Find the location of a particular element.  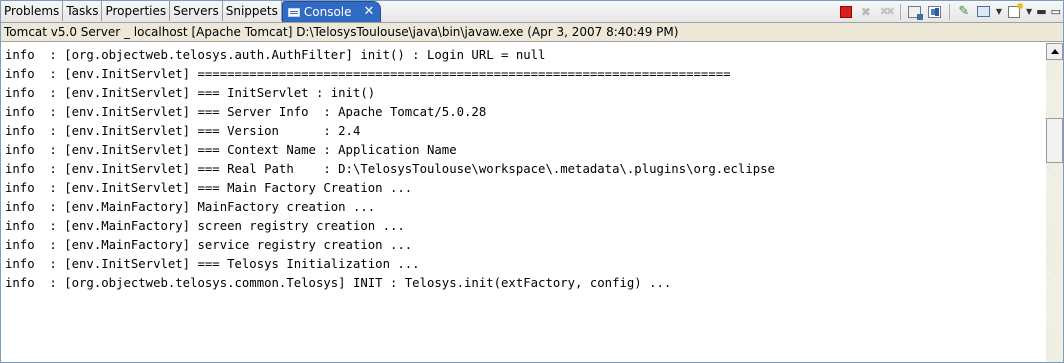

scroll-lock-button is located at coordinates (915, 12).